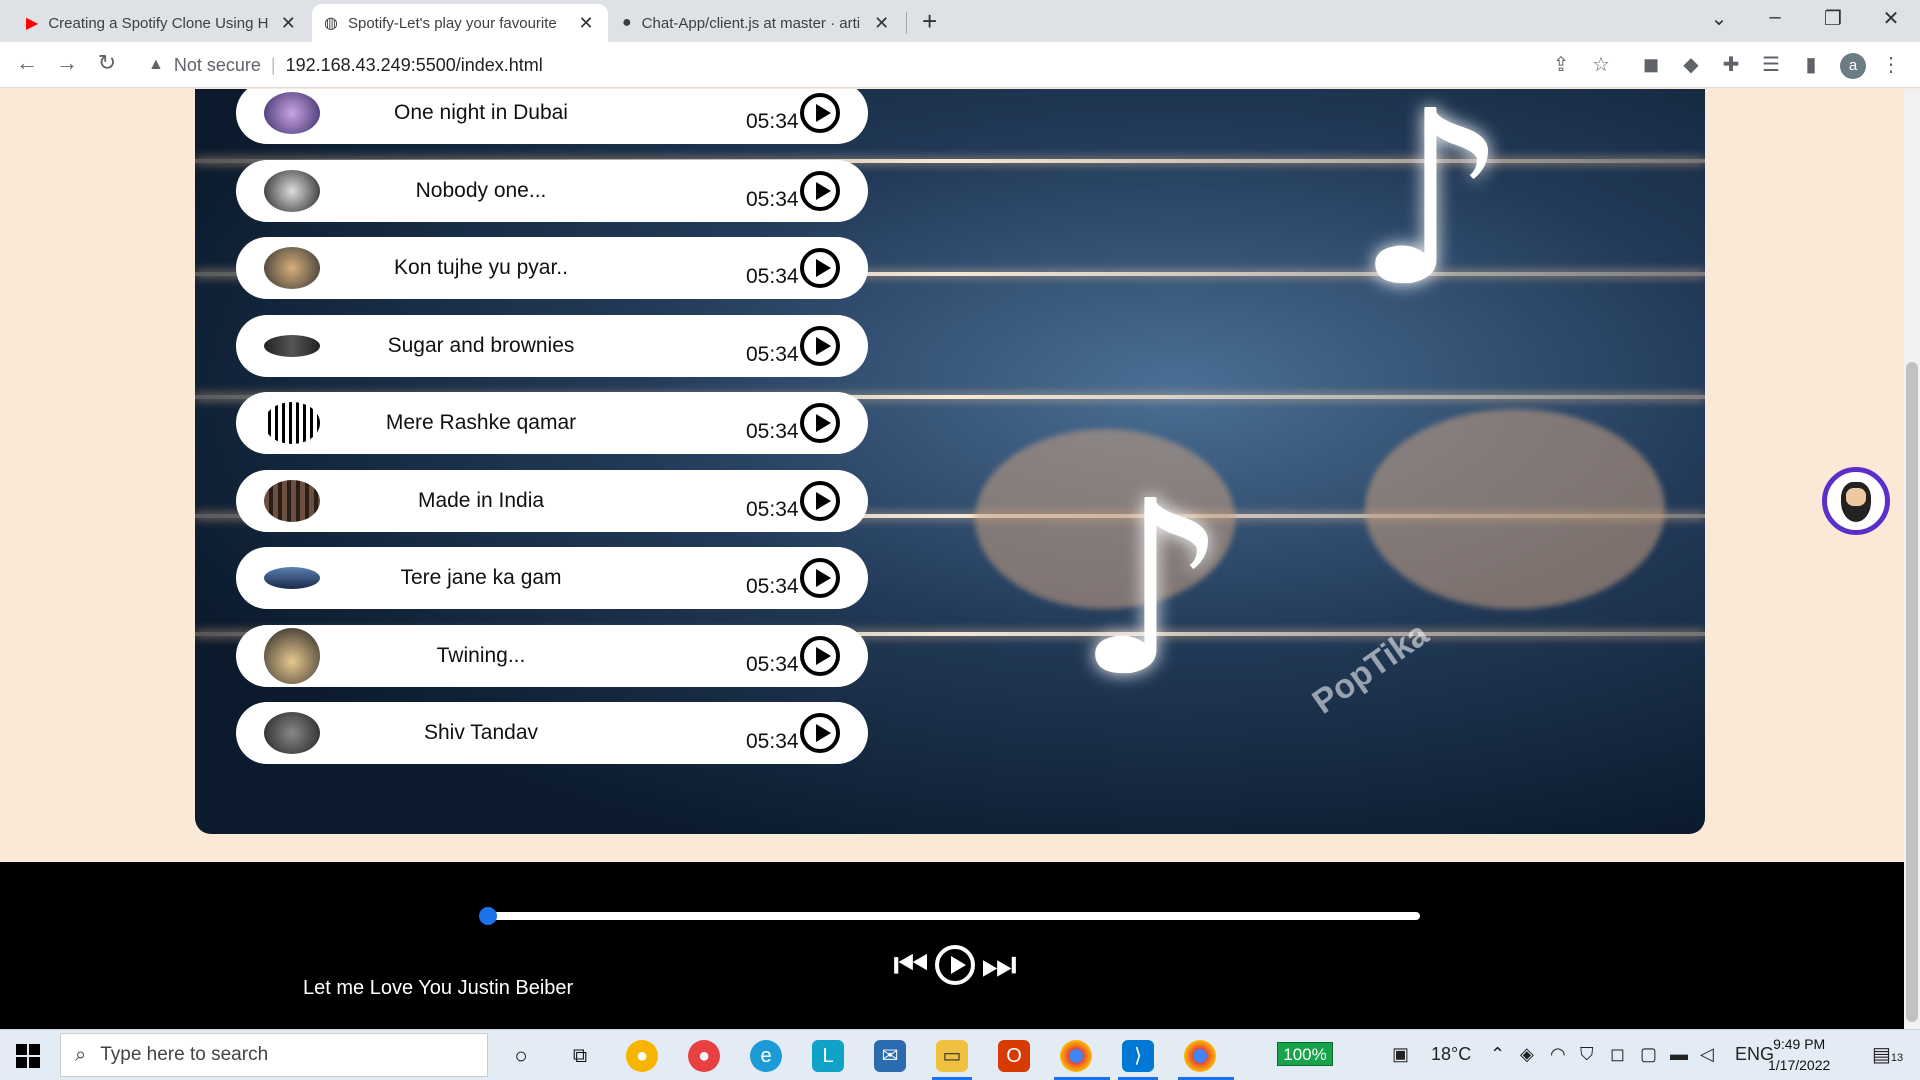  I want to click on chevron-up-icon: ⌃, so click(1497, 1054).